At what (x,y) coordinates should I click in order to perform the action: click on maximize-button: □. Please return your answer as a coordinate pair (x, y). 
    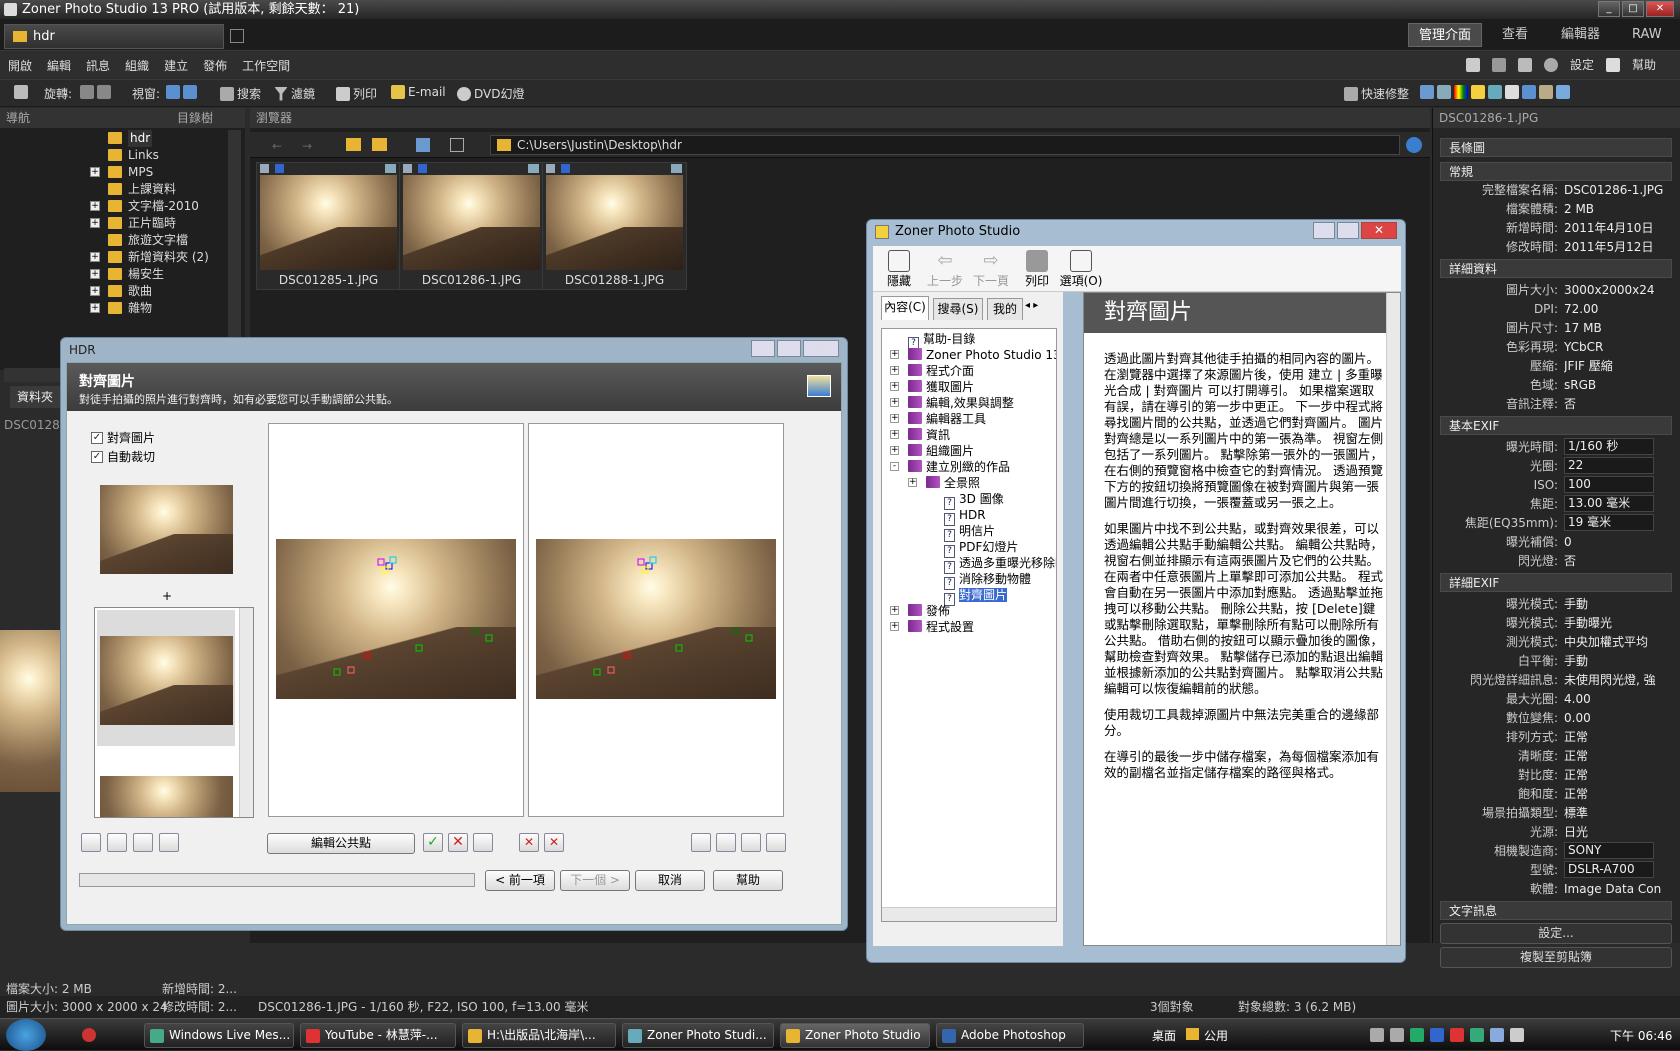
    Looking at the image, I should click on (1633, 9).